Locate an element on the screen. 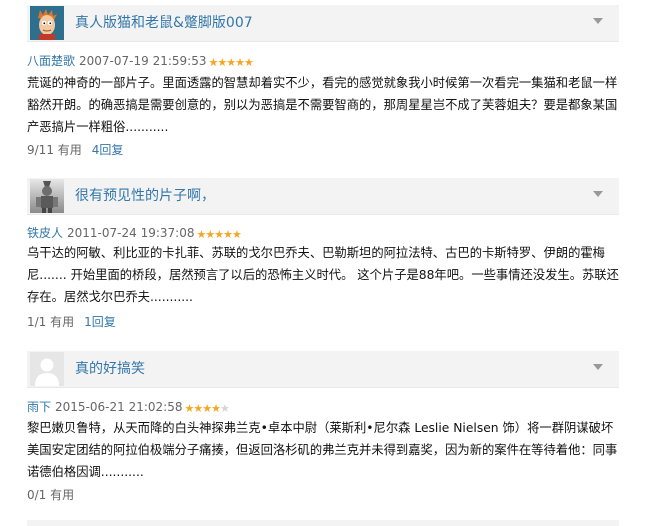 This screenshot has width=653, height=526. author-link: 八面楚歌 is located at coordinates (51, 61).